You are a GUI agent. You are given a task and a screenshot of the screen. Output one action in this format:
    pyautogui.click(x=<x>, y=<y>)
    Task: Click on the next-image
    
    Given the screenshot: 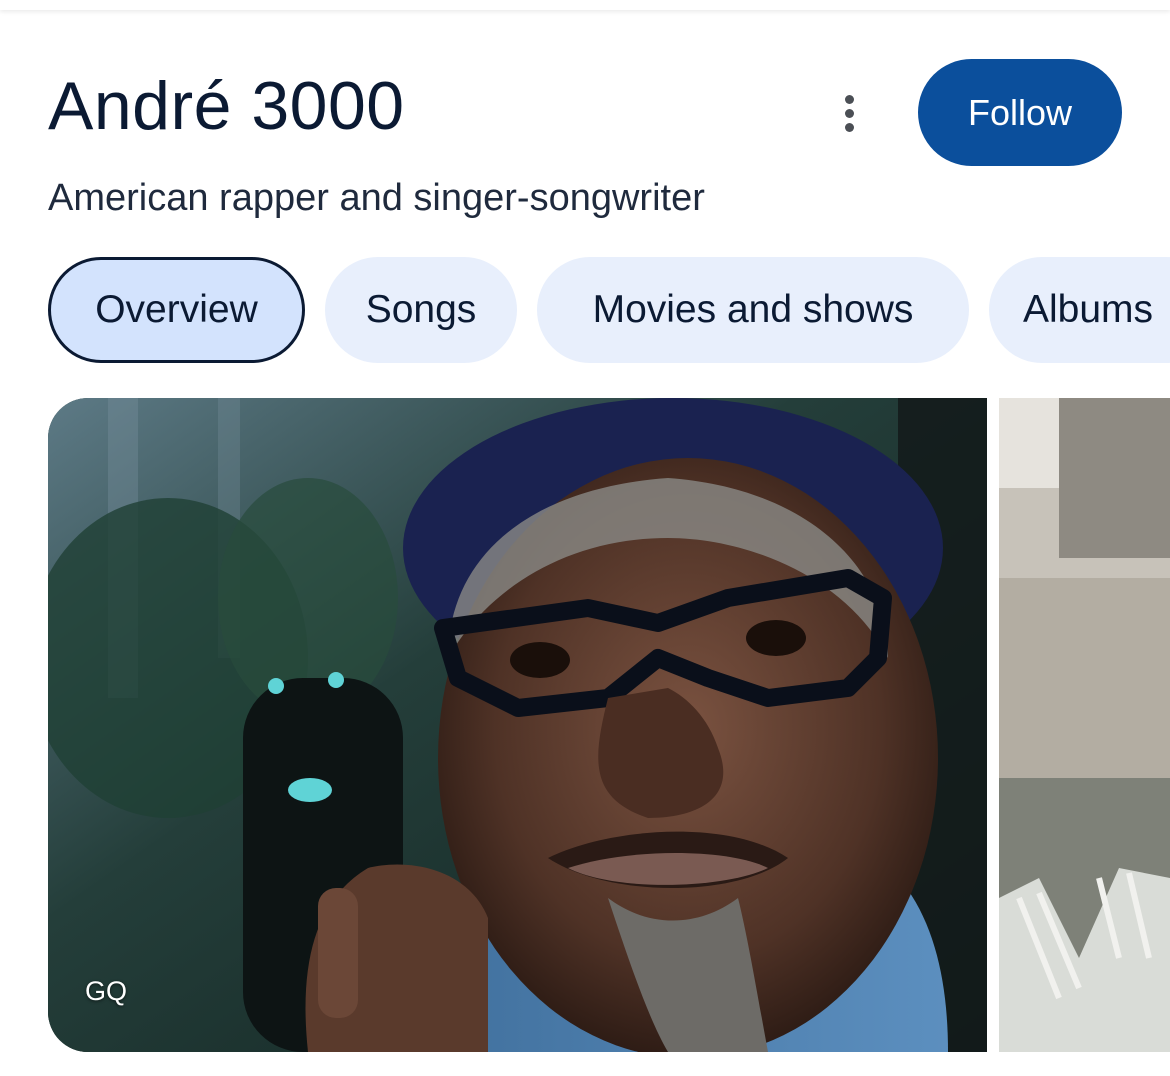 What is the action you would take?
    pyautogui.click(x=1084, y=725)
    